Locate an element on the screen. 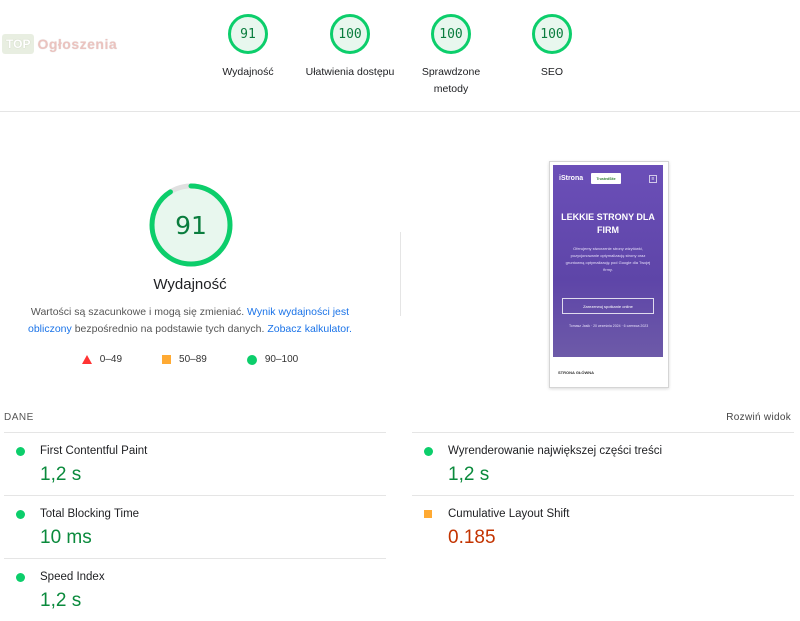 The height and width of the screenshot is (621, 800). legend-range: 90–100 is located at coordinates (281, 359).